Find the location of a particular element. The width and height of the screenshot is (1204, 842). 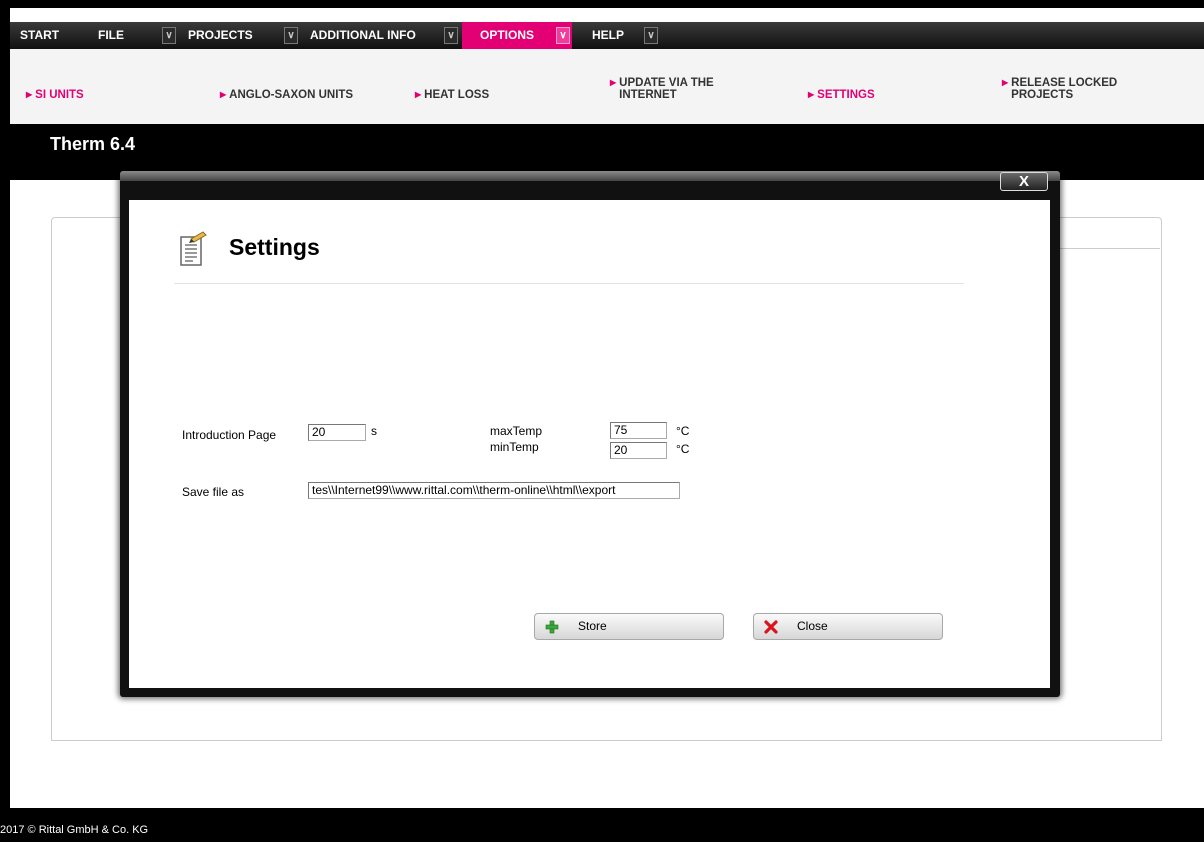

submenu-item-settings: ▶ SETTINGS is located at coordinates (841, 89).